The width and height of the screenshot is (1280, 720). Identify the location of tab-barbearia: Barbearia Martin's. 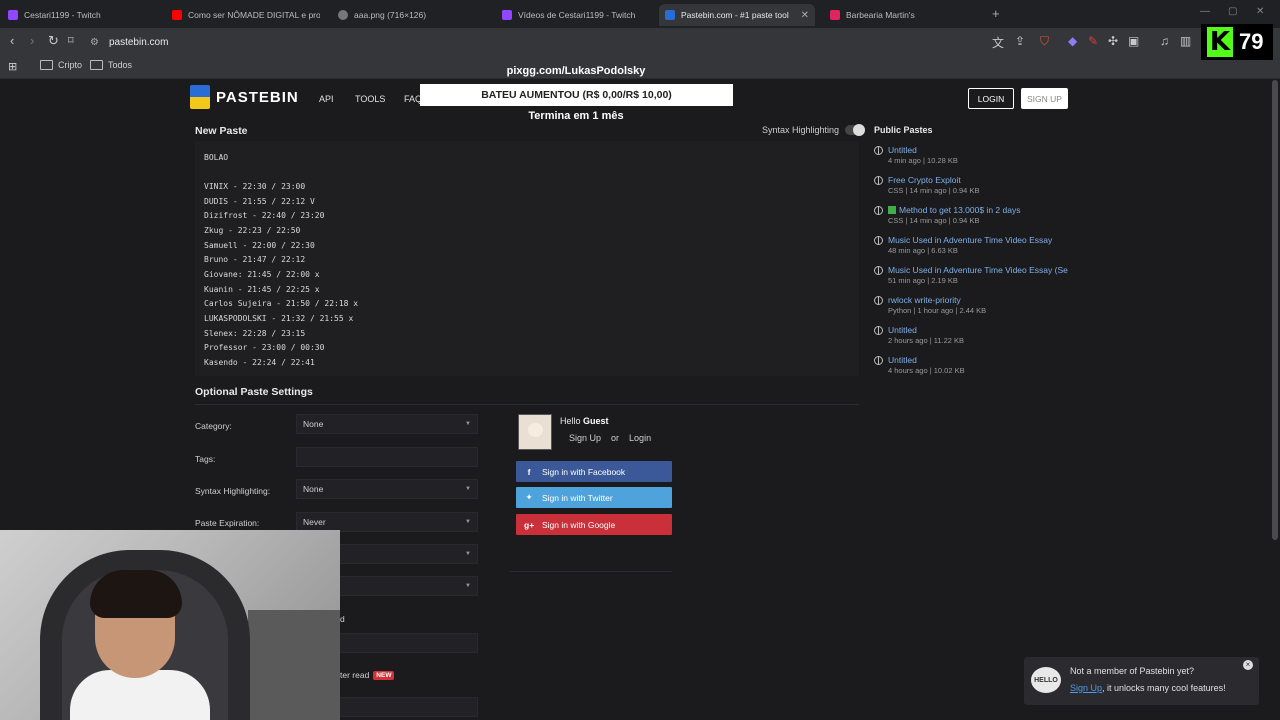
(905, 15).